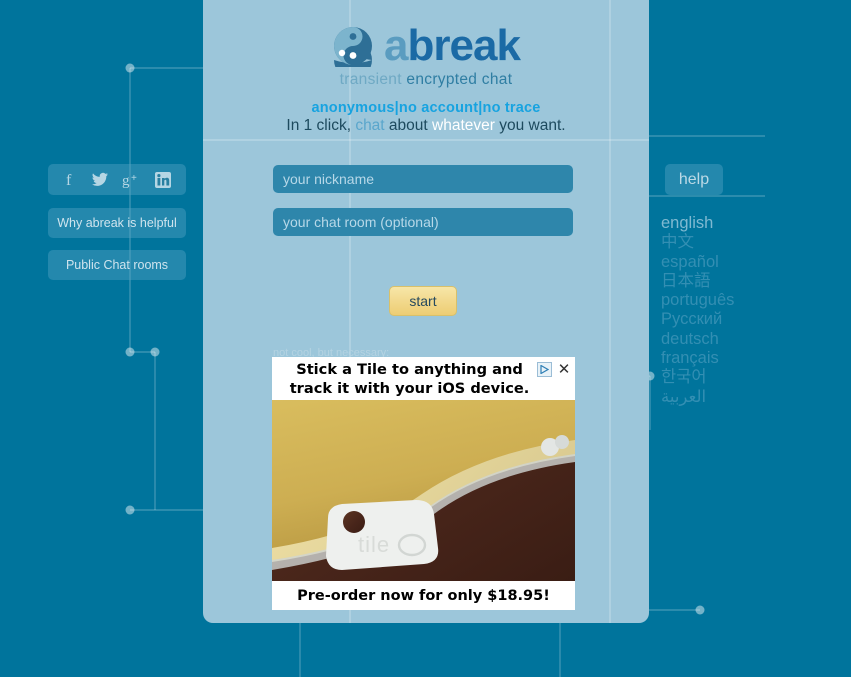 The image size is (851, 677). I want to click on tagline-features: anonymous|no account|no trace, so click(426, 108).